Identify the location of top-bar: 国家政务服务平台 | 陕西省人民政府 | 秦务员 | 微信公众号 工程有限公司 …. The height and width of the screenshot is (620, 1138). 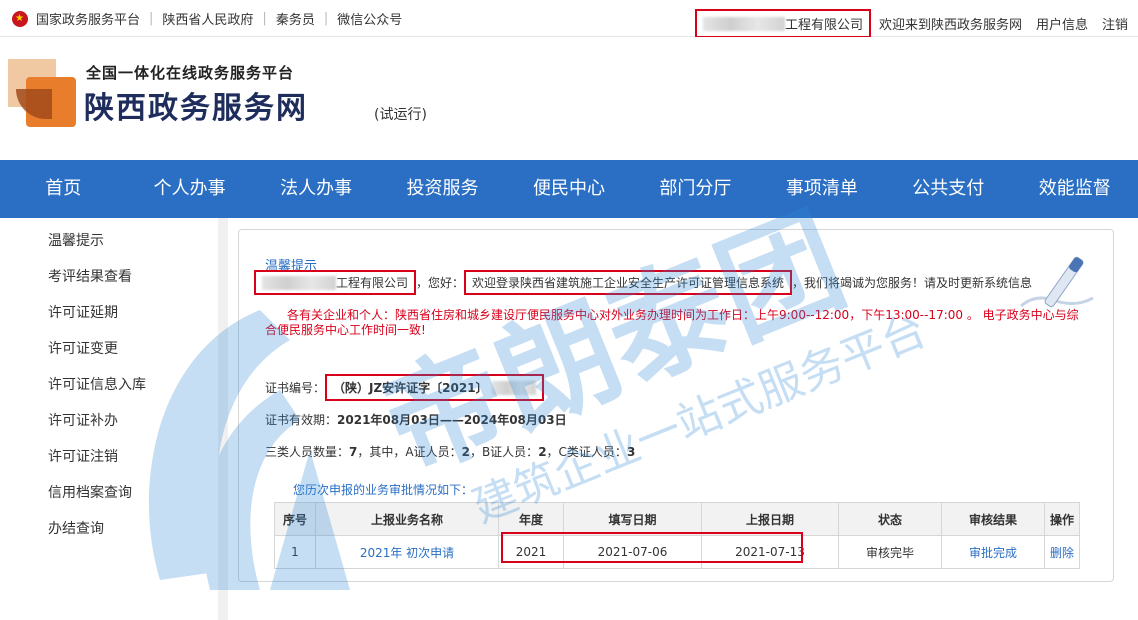
(569, 19).